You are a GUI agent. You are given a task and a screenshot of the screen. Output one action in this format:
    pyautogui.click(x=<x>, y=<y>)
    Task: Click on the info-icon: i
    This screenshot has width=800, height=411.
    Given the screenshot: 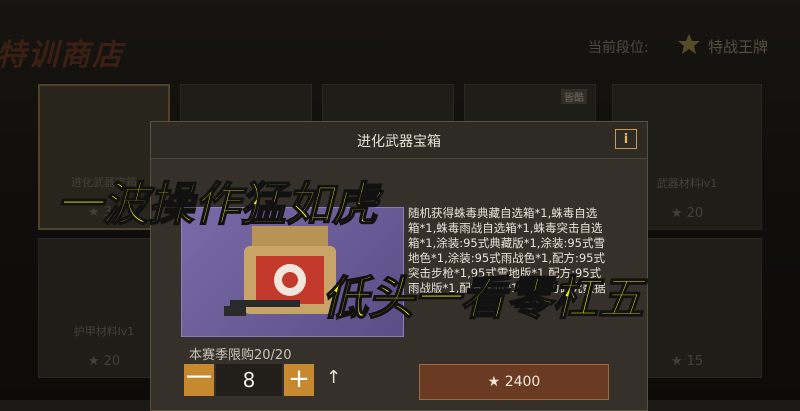 What is the action you would take?
    pyautogui.click(x=626, y=139)
    